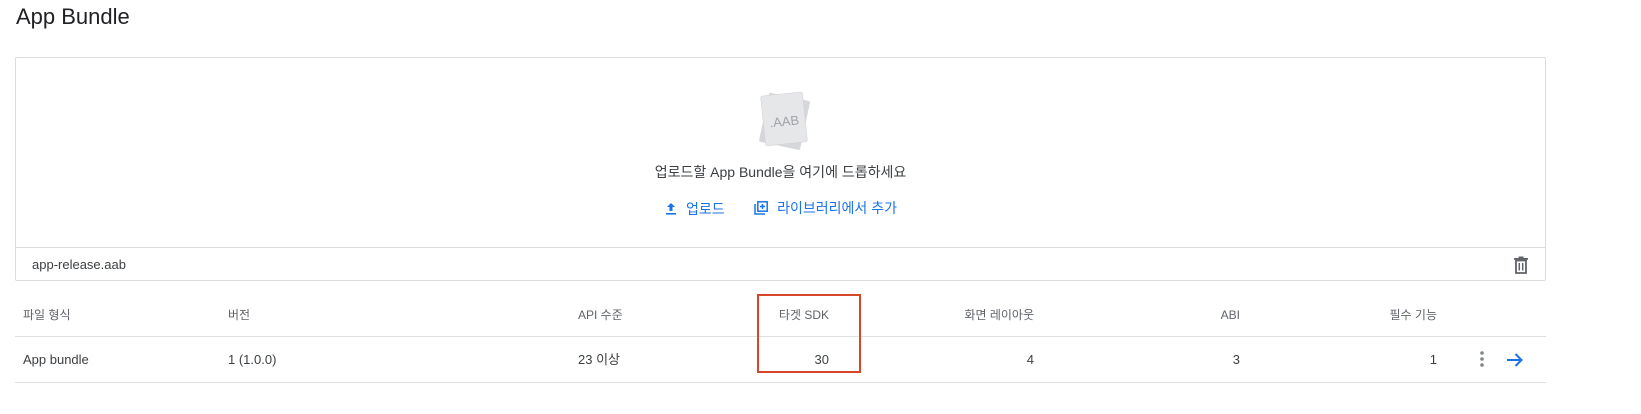 Image resolution: width=1641 pixels, height=414 pixels. I want to click on file-name: app-release.aab, so click(79, 264).